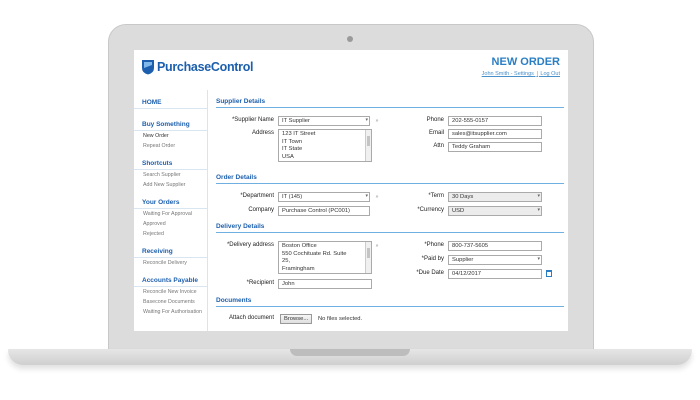  I want to click on company-label: Company, so click(261, 210).